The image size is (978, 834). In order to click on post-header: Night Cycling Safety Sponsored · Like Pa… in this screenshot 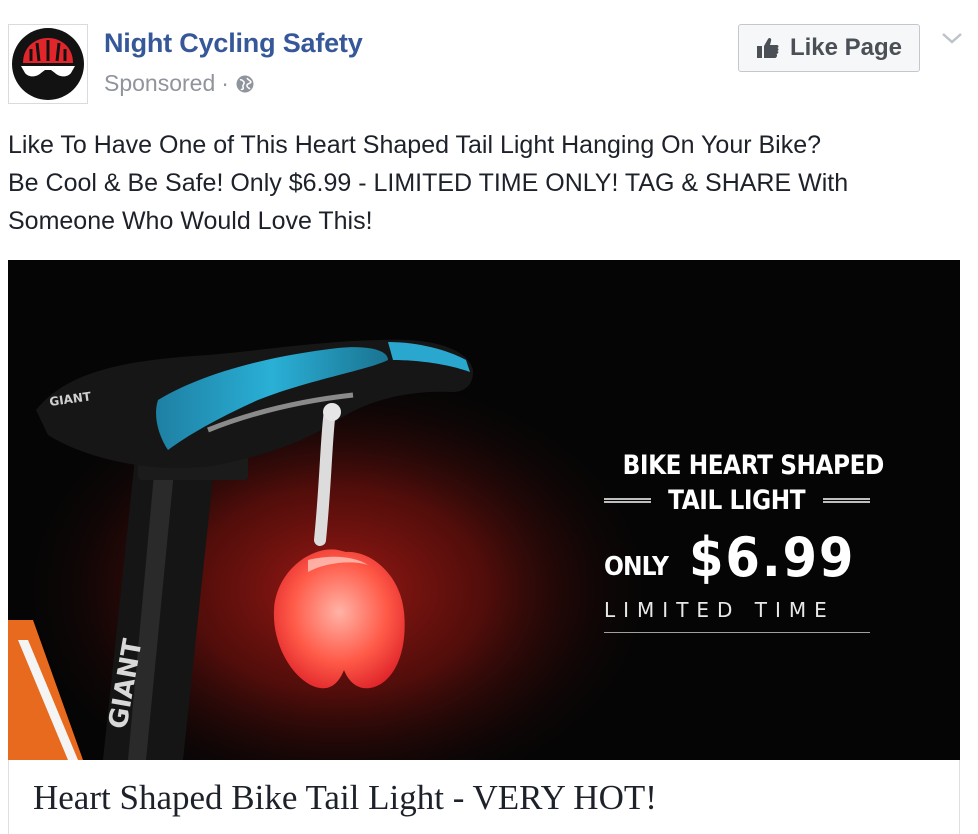, I will do `click(489, 55)`.